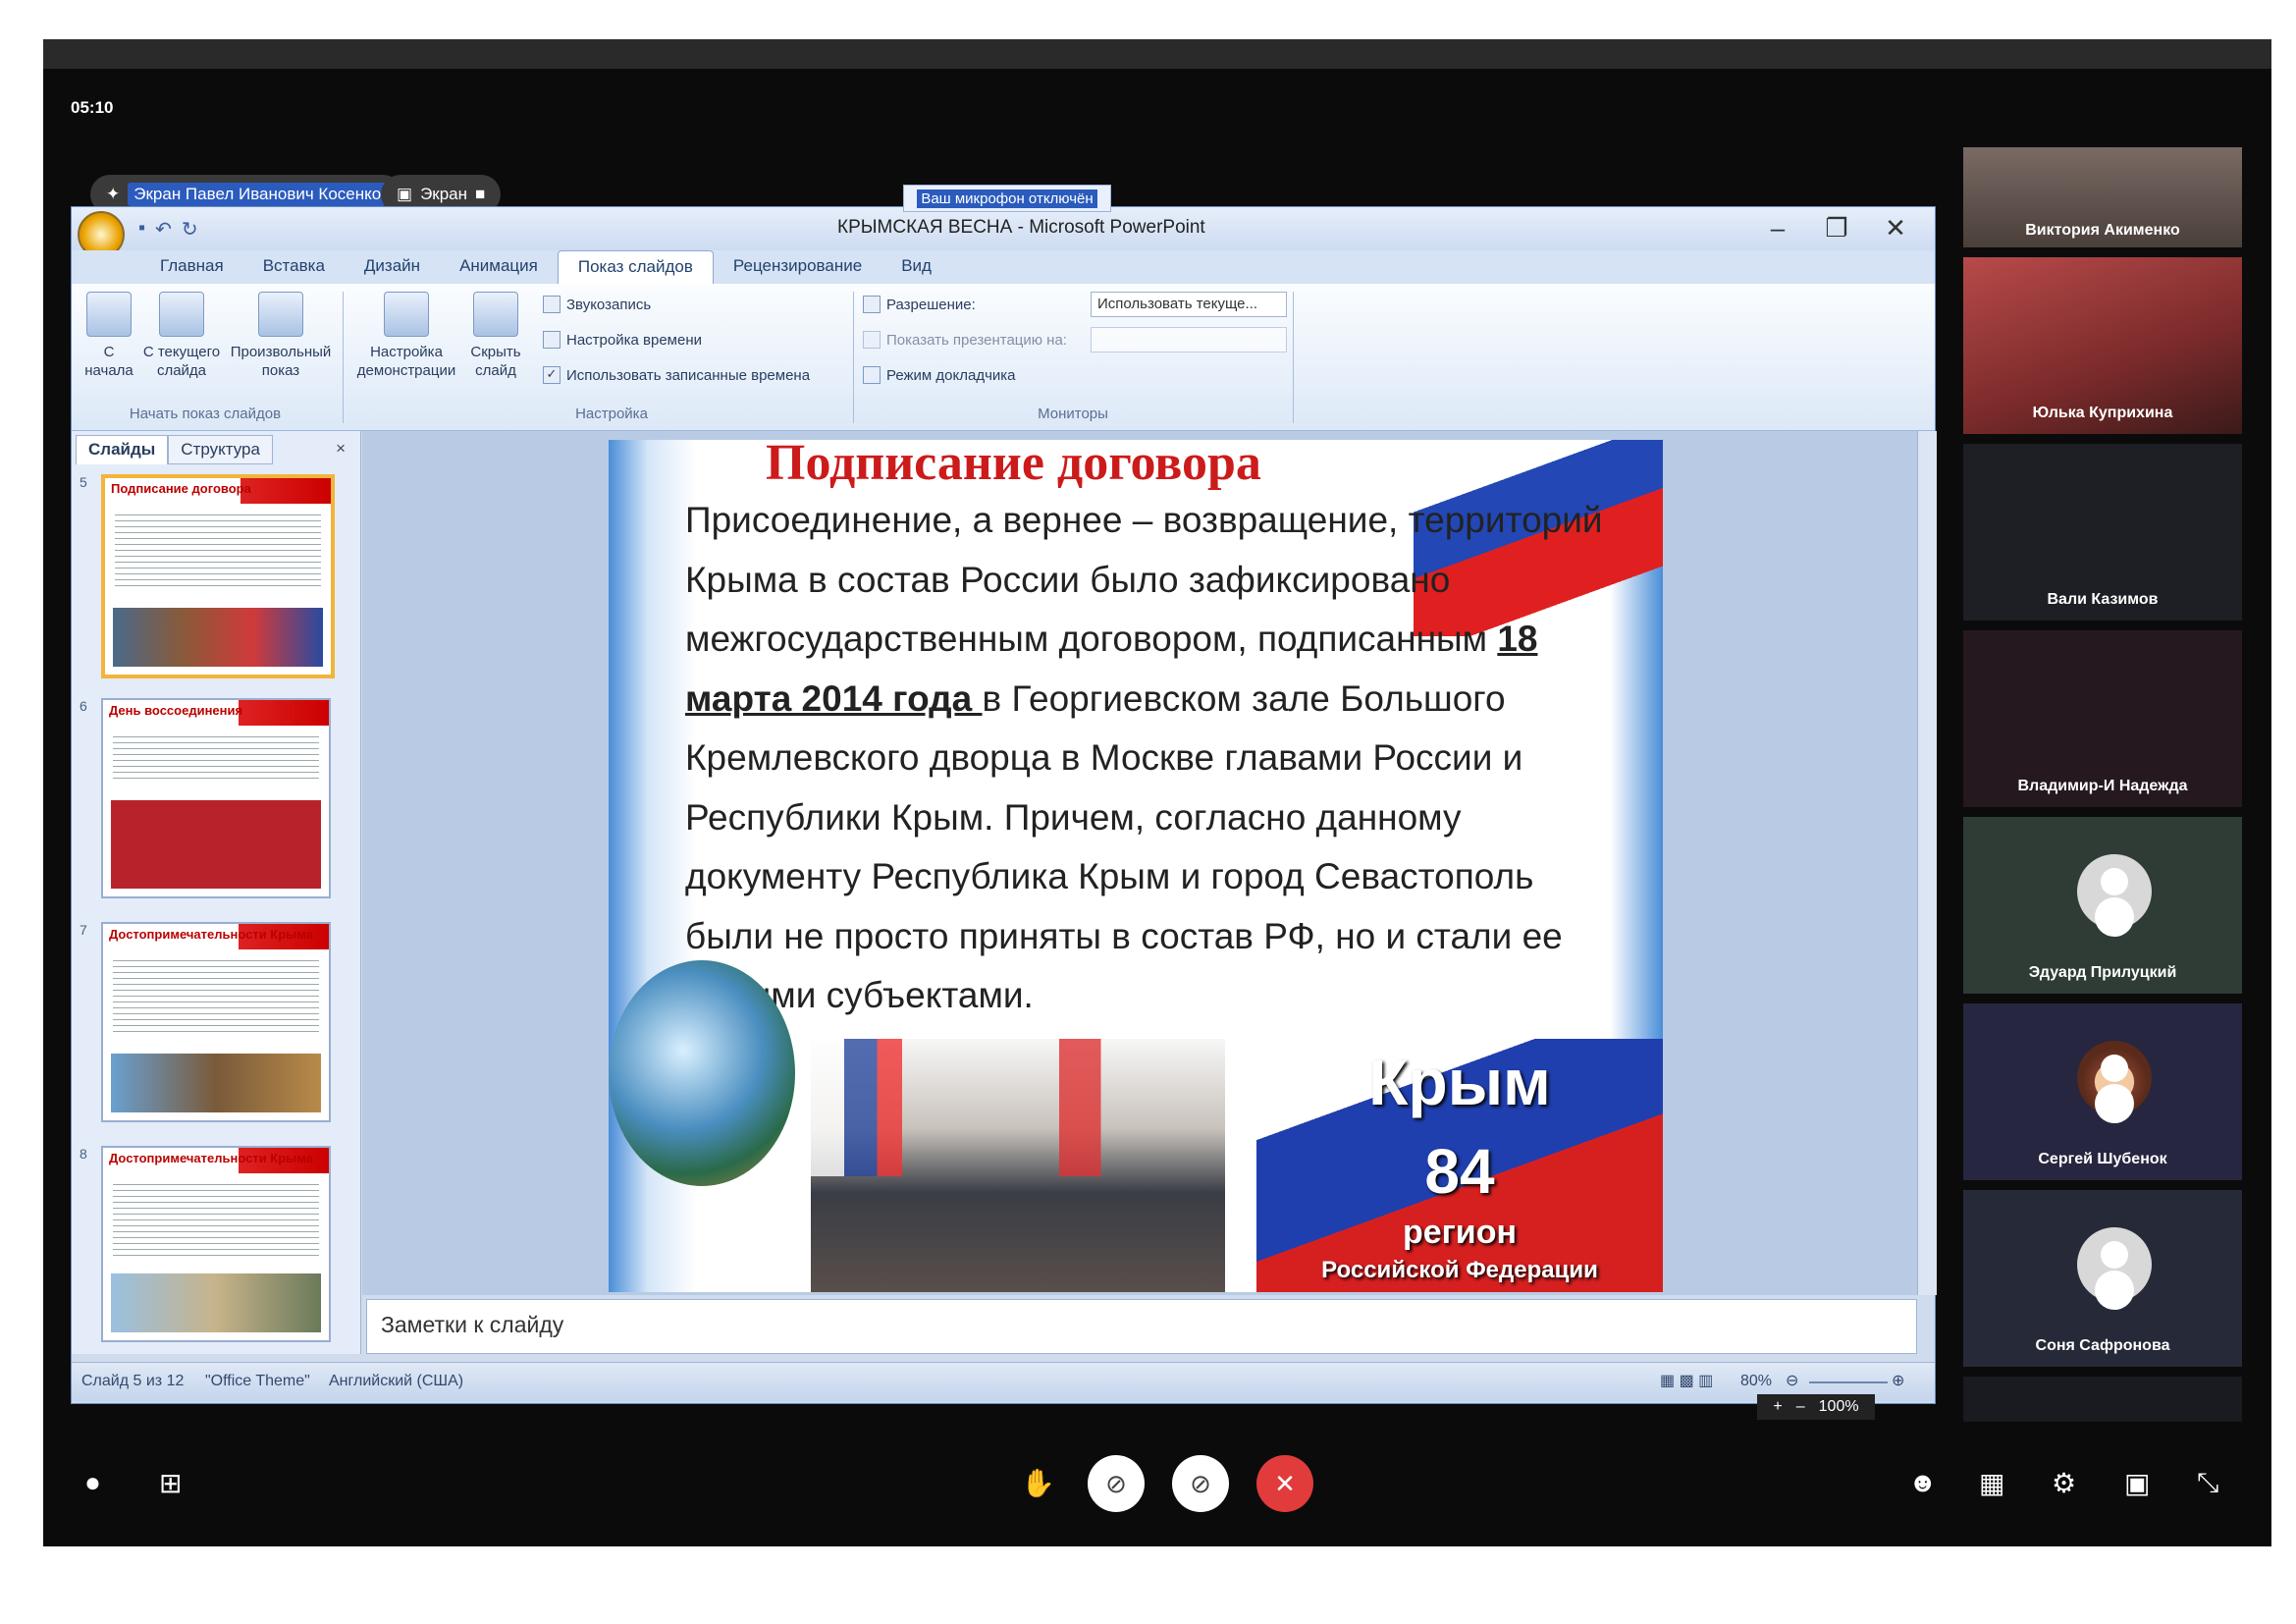  Describe the element at coordinates (444, 194) in the screenshot. I see `screen-chip-label: Экран` at that location.